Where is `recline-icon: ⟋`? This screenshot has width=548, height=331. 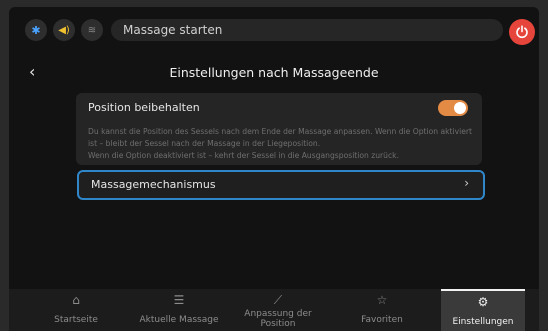 recline-icon: ⟋ is located at coordinates (278, 300).